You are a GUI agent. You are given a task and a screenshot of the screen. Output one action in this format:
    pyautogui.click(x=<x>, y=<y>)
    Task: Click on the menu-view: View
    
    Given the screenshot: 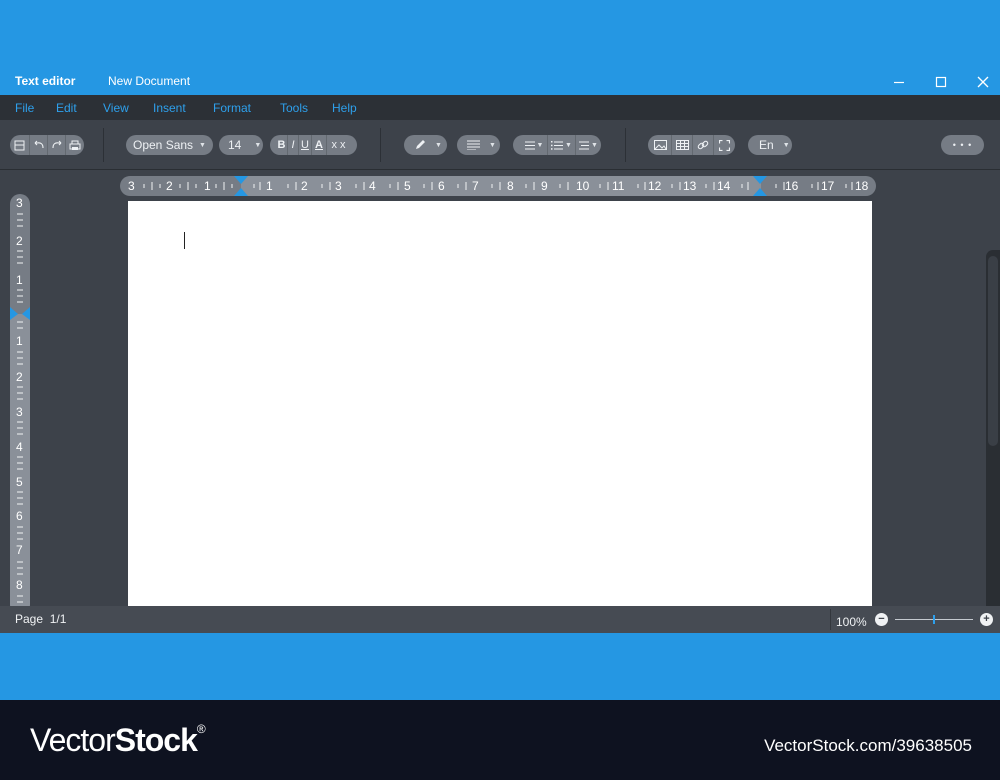 What is the action you would take?
    pyautogui.click(x=116, y=108)
    